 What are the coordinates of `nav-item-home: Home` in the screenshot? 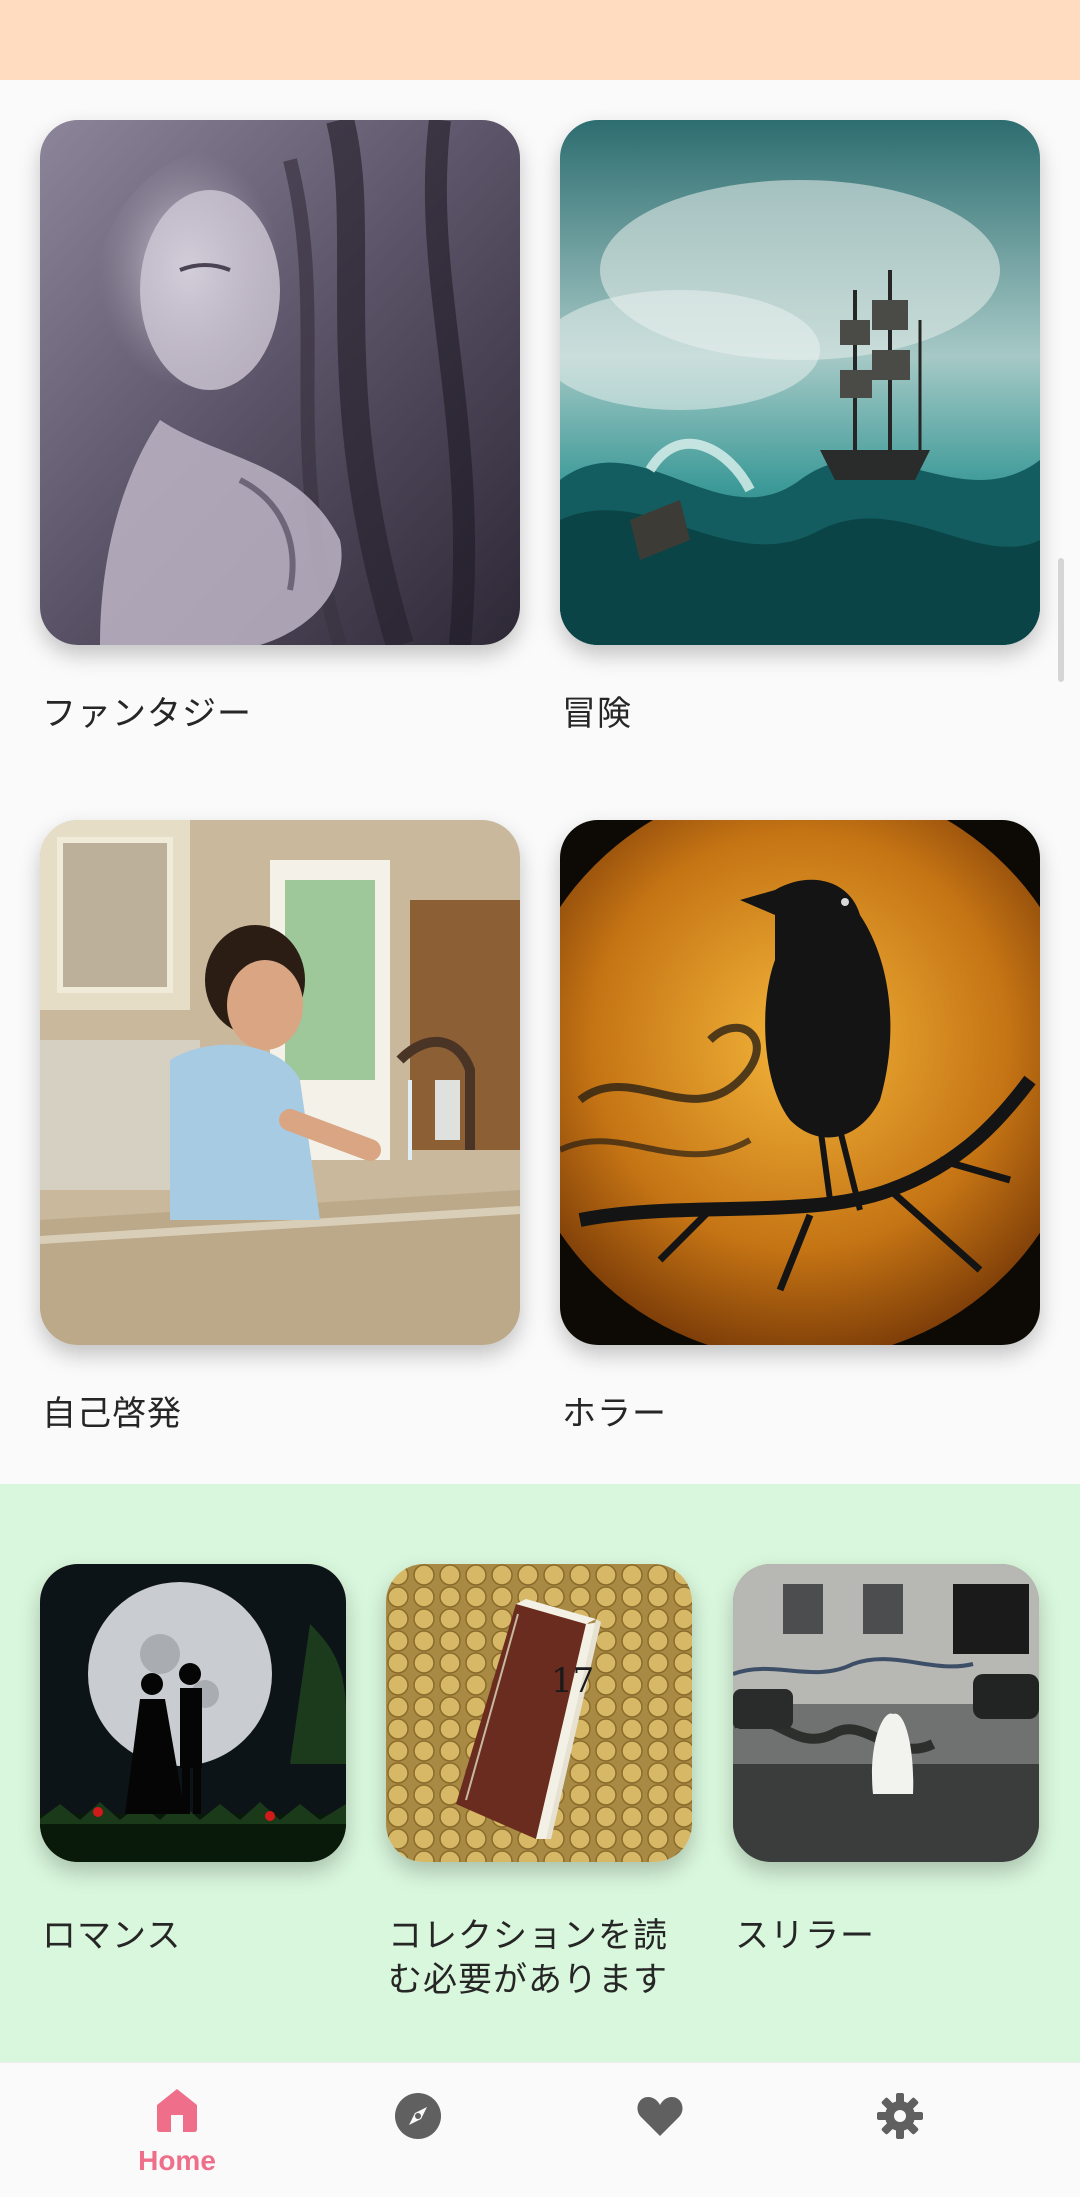 It's located at (177, 2130).